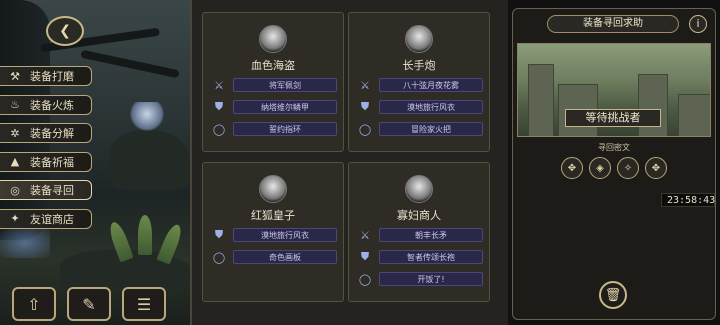 The height and width of the screenshot is (325, 720). What do you see at coordinates (285, 257) in the screenshot?
I see `equipment-name: 奇色画板` at bounding box center [285, 257].